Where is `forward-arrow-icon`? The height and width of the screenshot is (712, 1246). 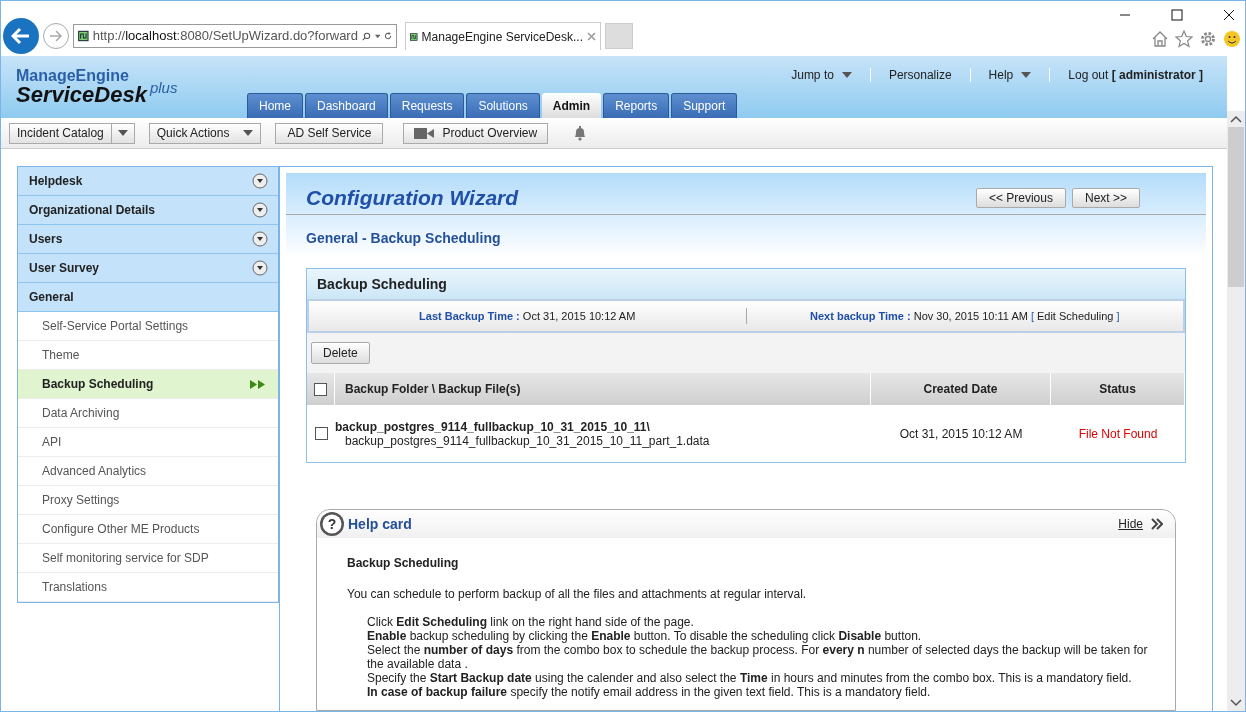 forward-arrow-icon is located at coordinates (56, 36).